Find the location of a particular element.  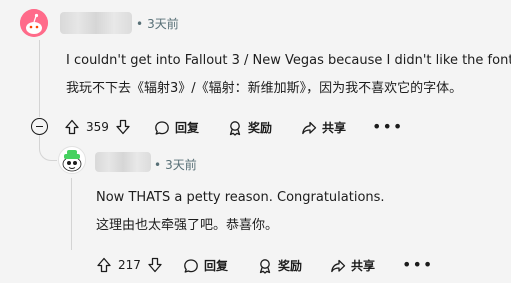

vote-bar: 217 is located at coordinates (129, 265).